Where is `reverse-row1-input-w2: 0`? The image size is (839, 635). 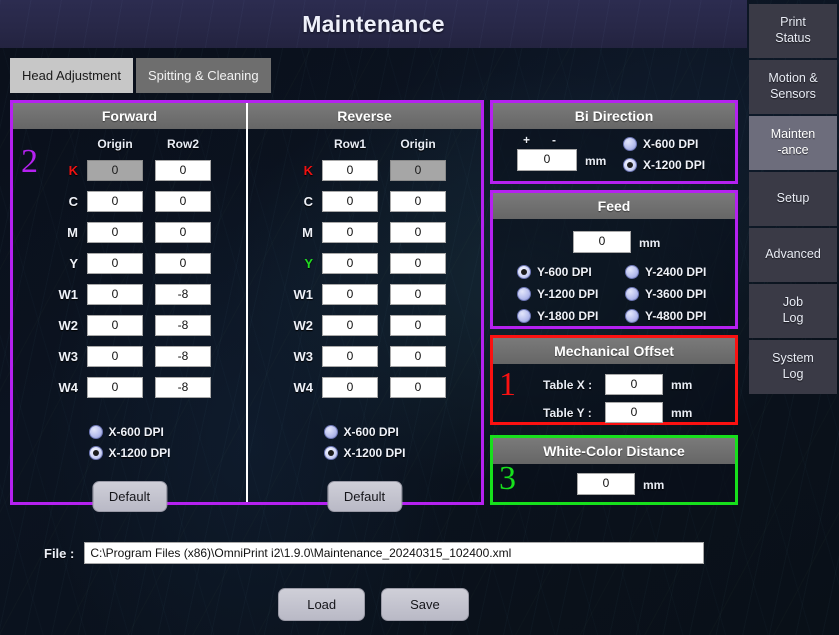
reverse-row1-input-w2: 0 is located at coordinates (350, 325).